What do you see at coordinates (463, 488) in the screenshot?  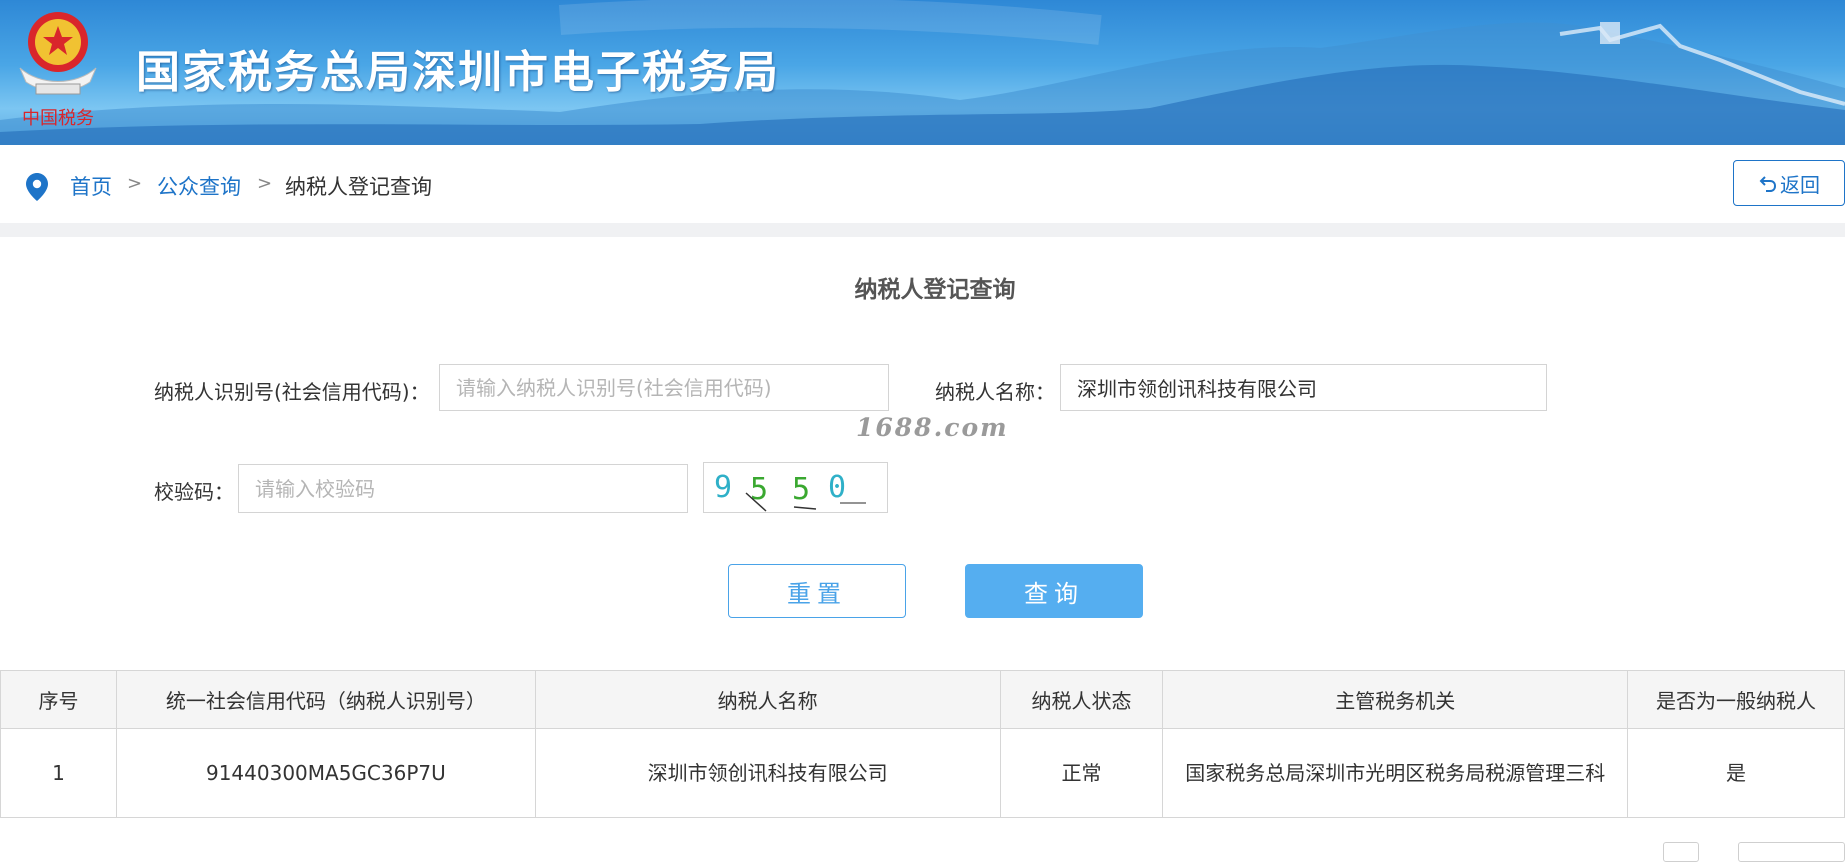 I see `verify-code-input` at bounding box center [463, 488].